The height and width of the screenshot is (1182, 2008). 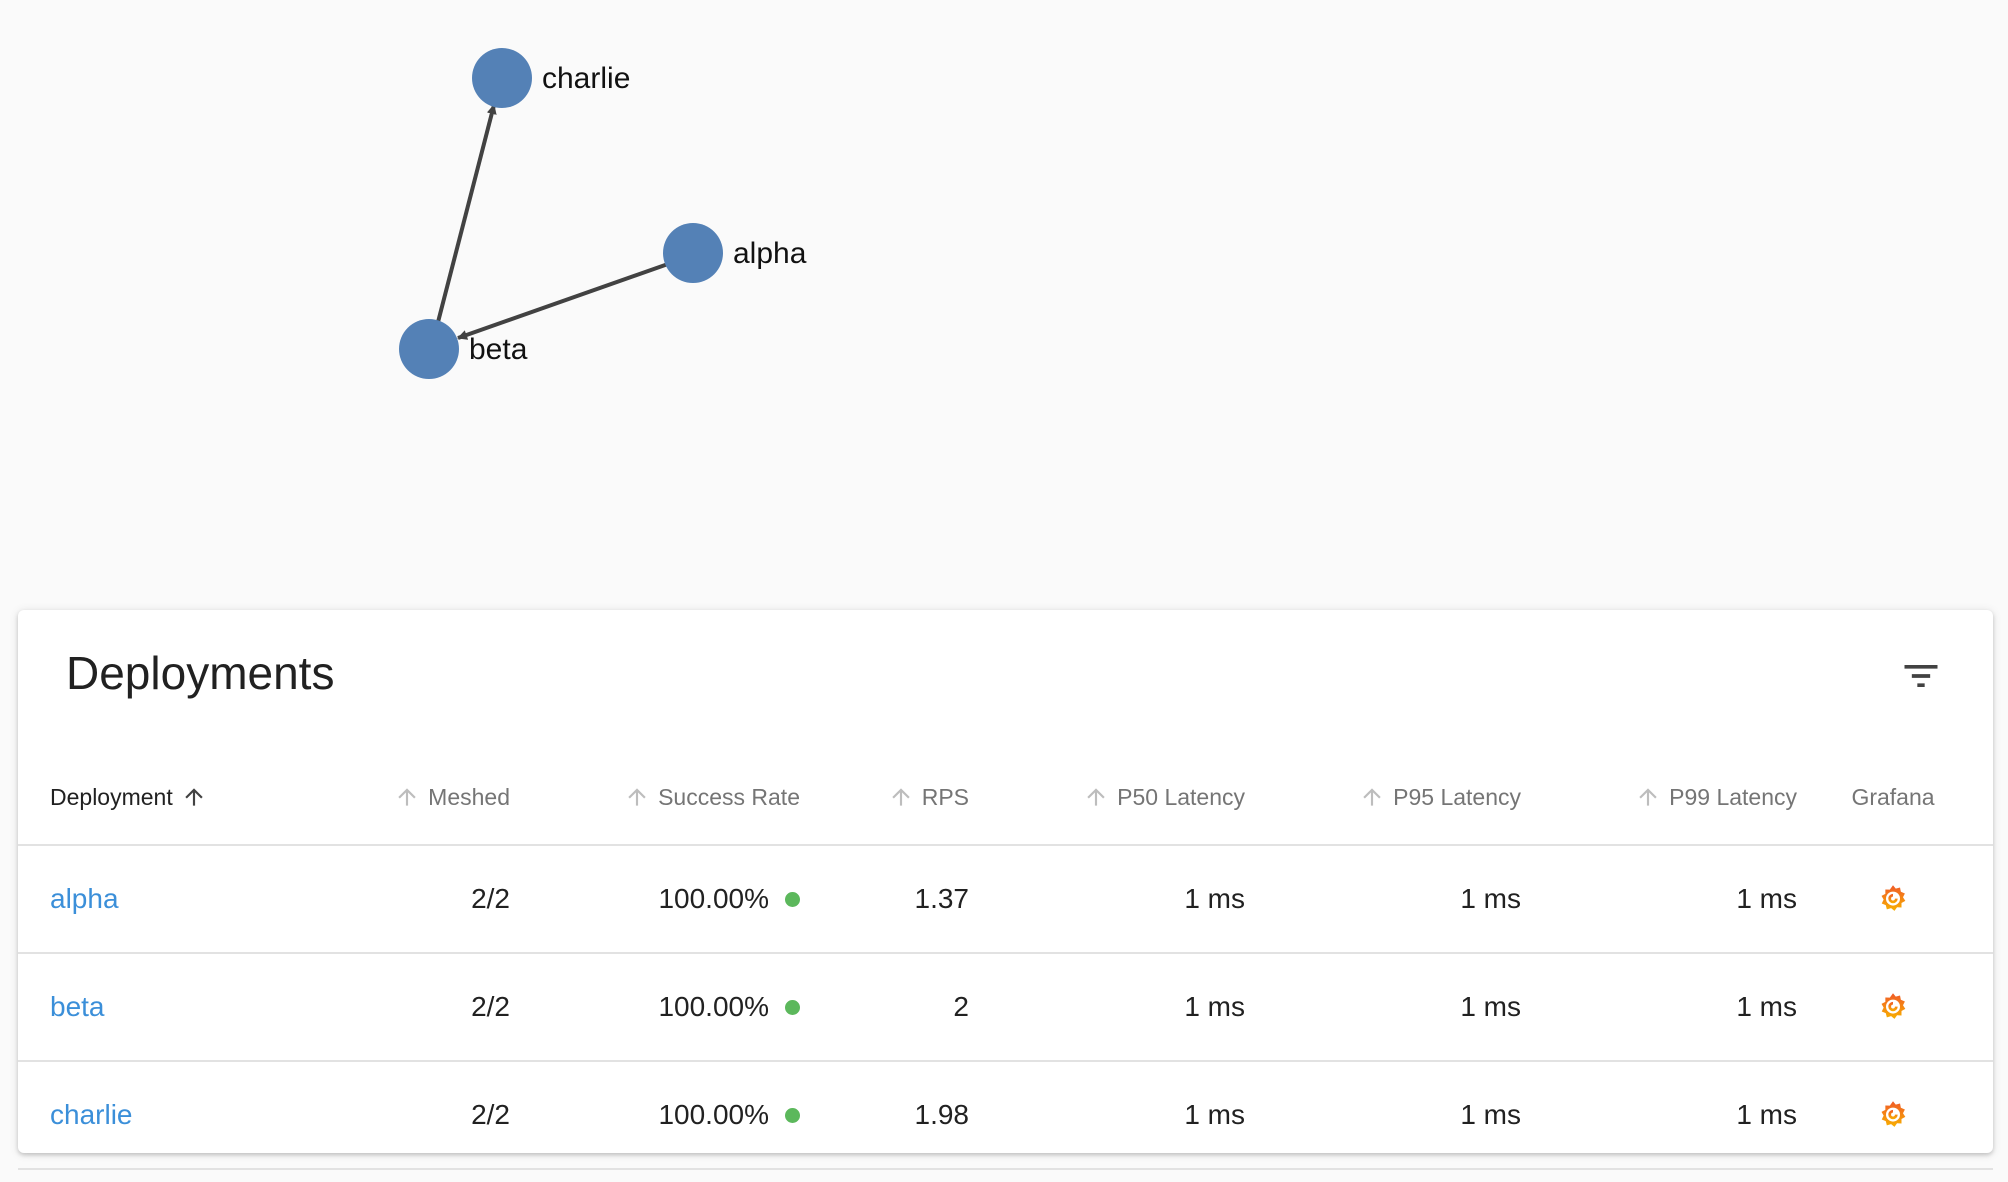 What do you see at coordinates (1005, 1008) in the screenshot?
I see `table-row: beta 2/2 100.00% 2 1 ms 1 ms 1 ms` at bounding box center [1005, 1008].